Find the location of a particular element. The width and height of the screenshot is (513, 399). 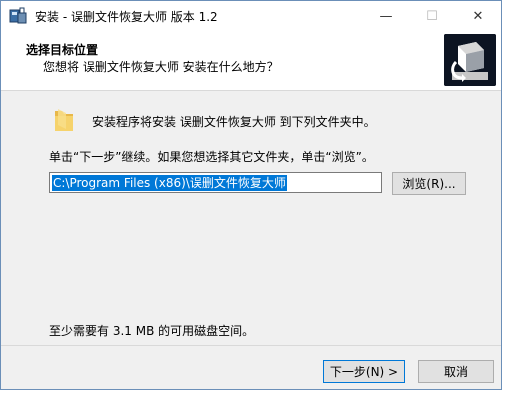

hint-text: 单击“下一步”继续。如果您想选择其它文件夹，单击“浏览”。 is located at coordinates (211, 157).